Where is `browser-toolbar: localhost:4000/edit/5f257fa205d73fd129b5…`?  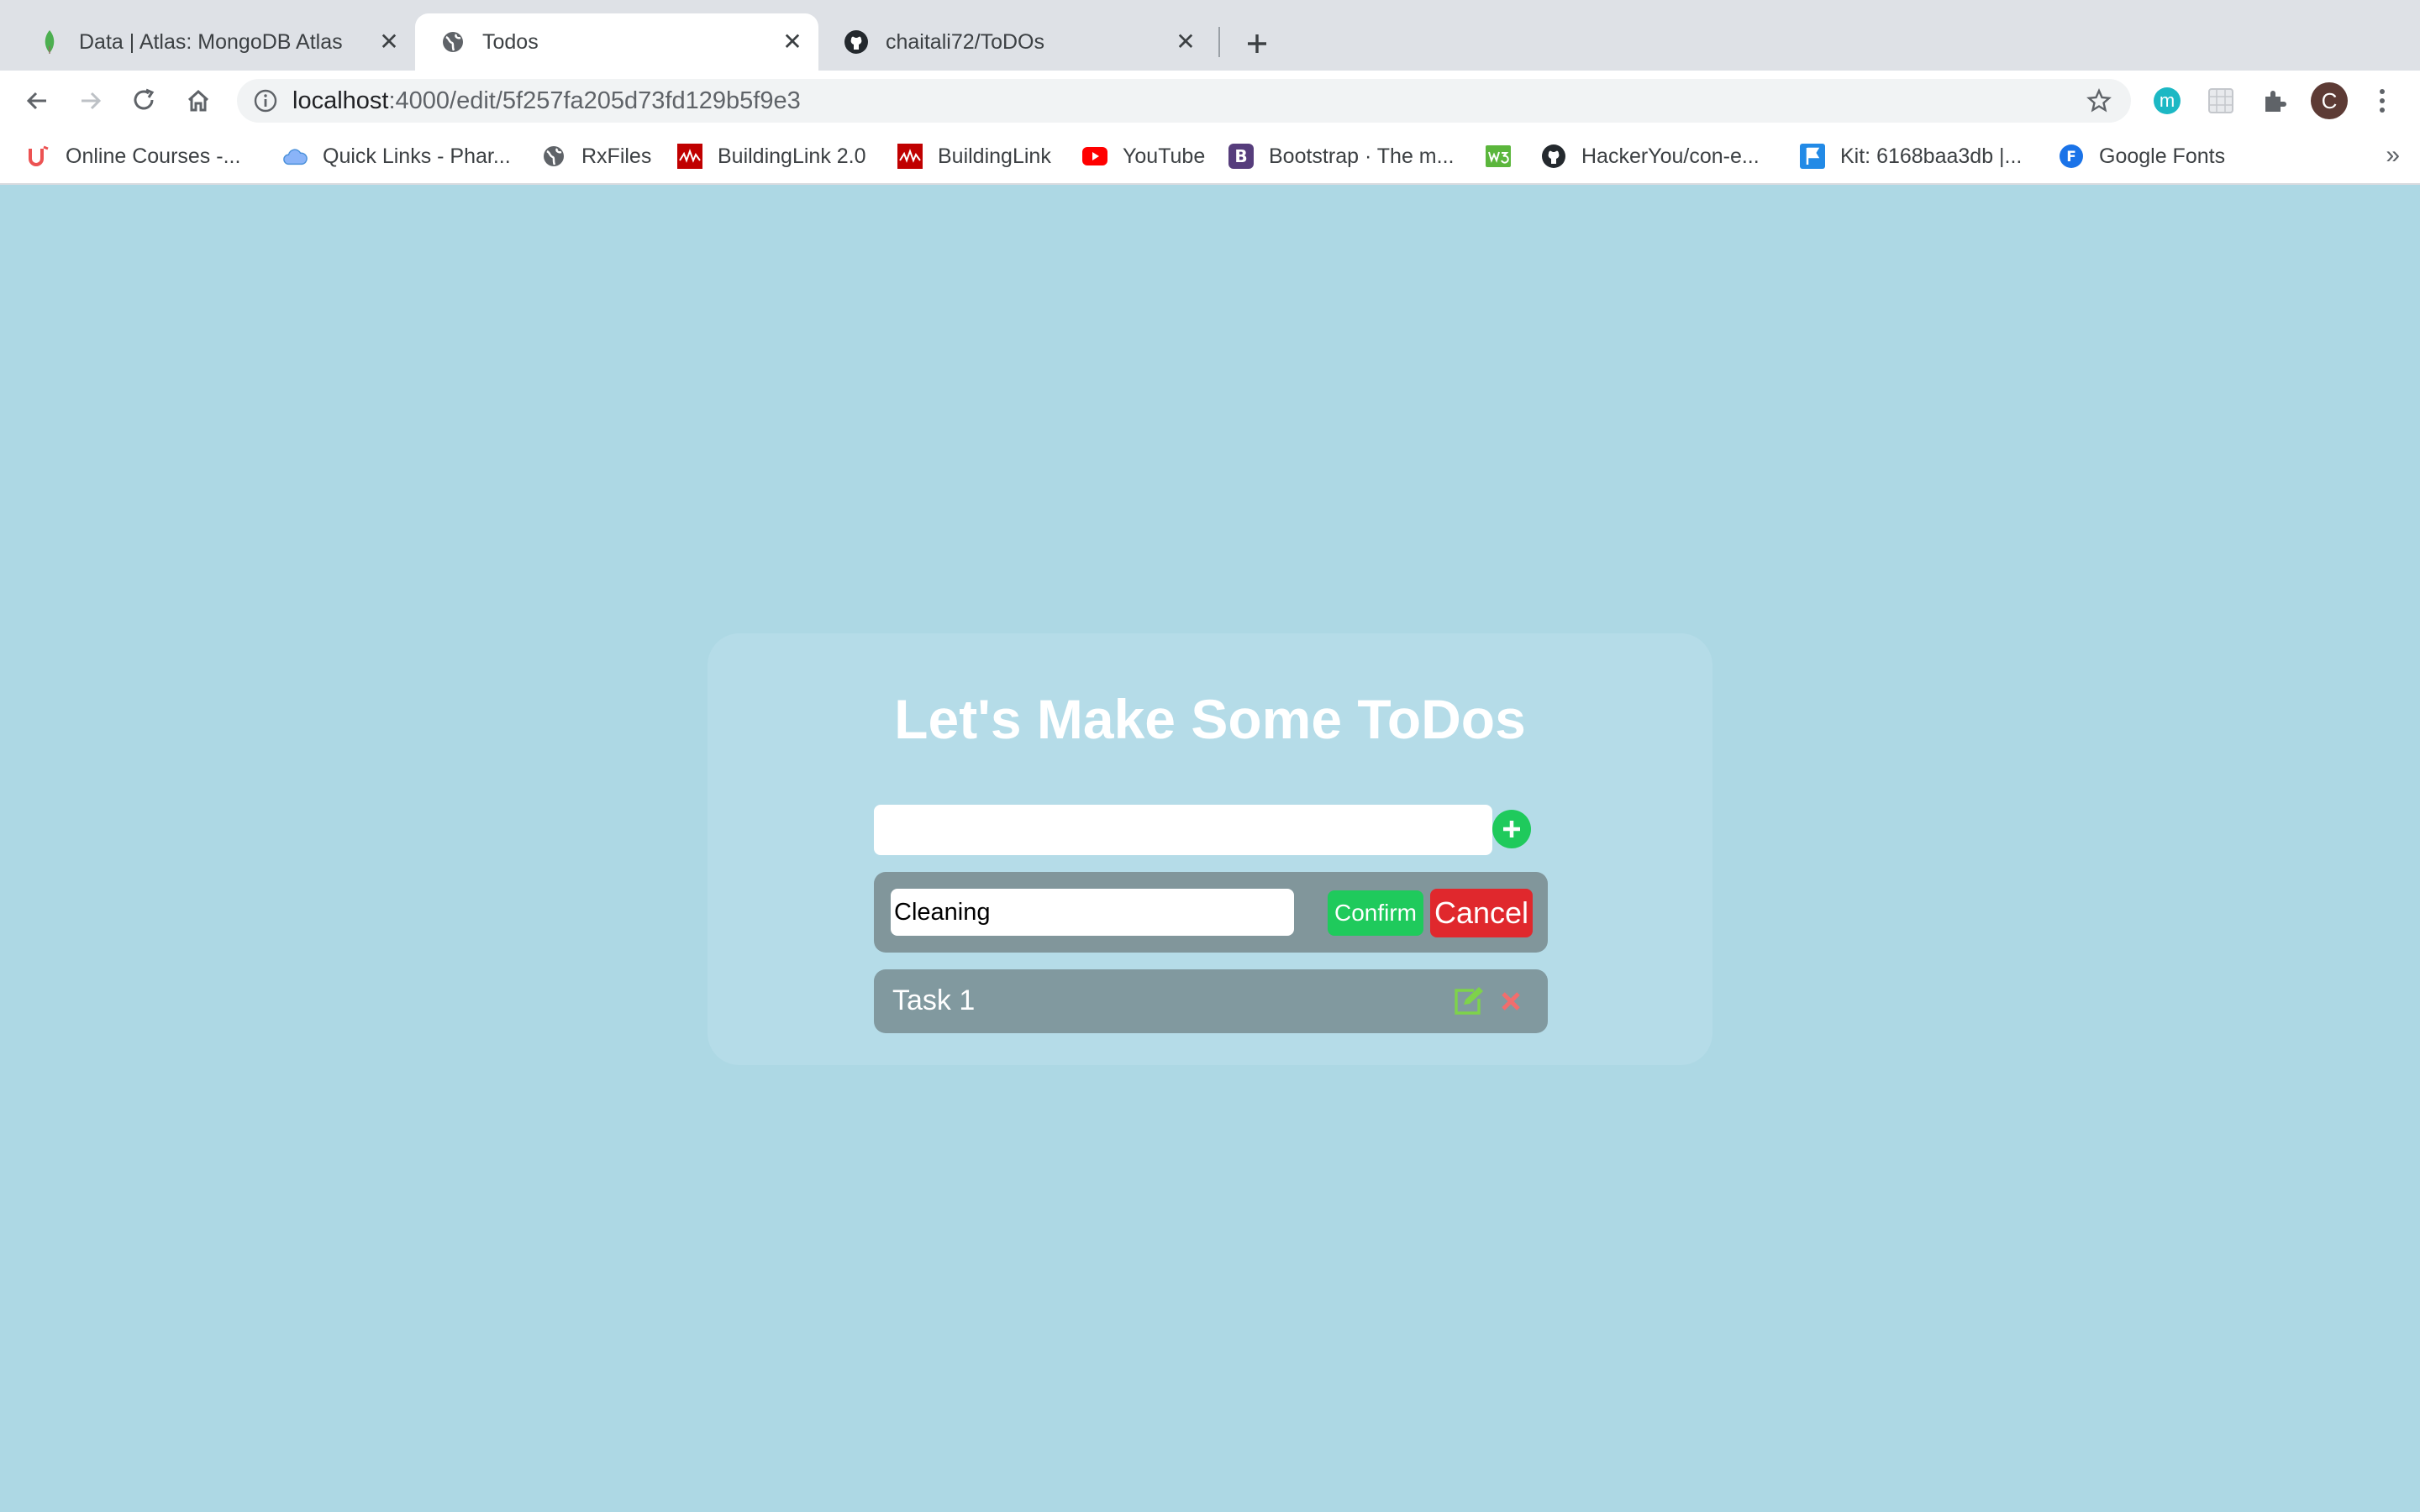
browser-toolbar: localhost:4000/edit/5f257fa205d73fd129b5… is located at coordinates (1210, 100).